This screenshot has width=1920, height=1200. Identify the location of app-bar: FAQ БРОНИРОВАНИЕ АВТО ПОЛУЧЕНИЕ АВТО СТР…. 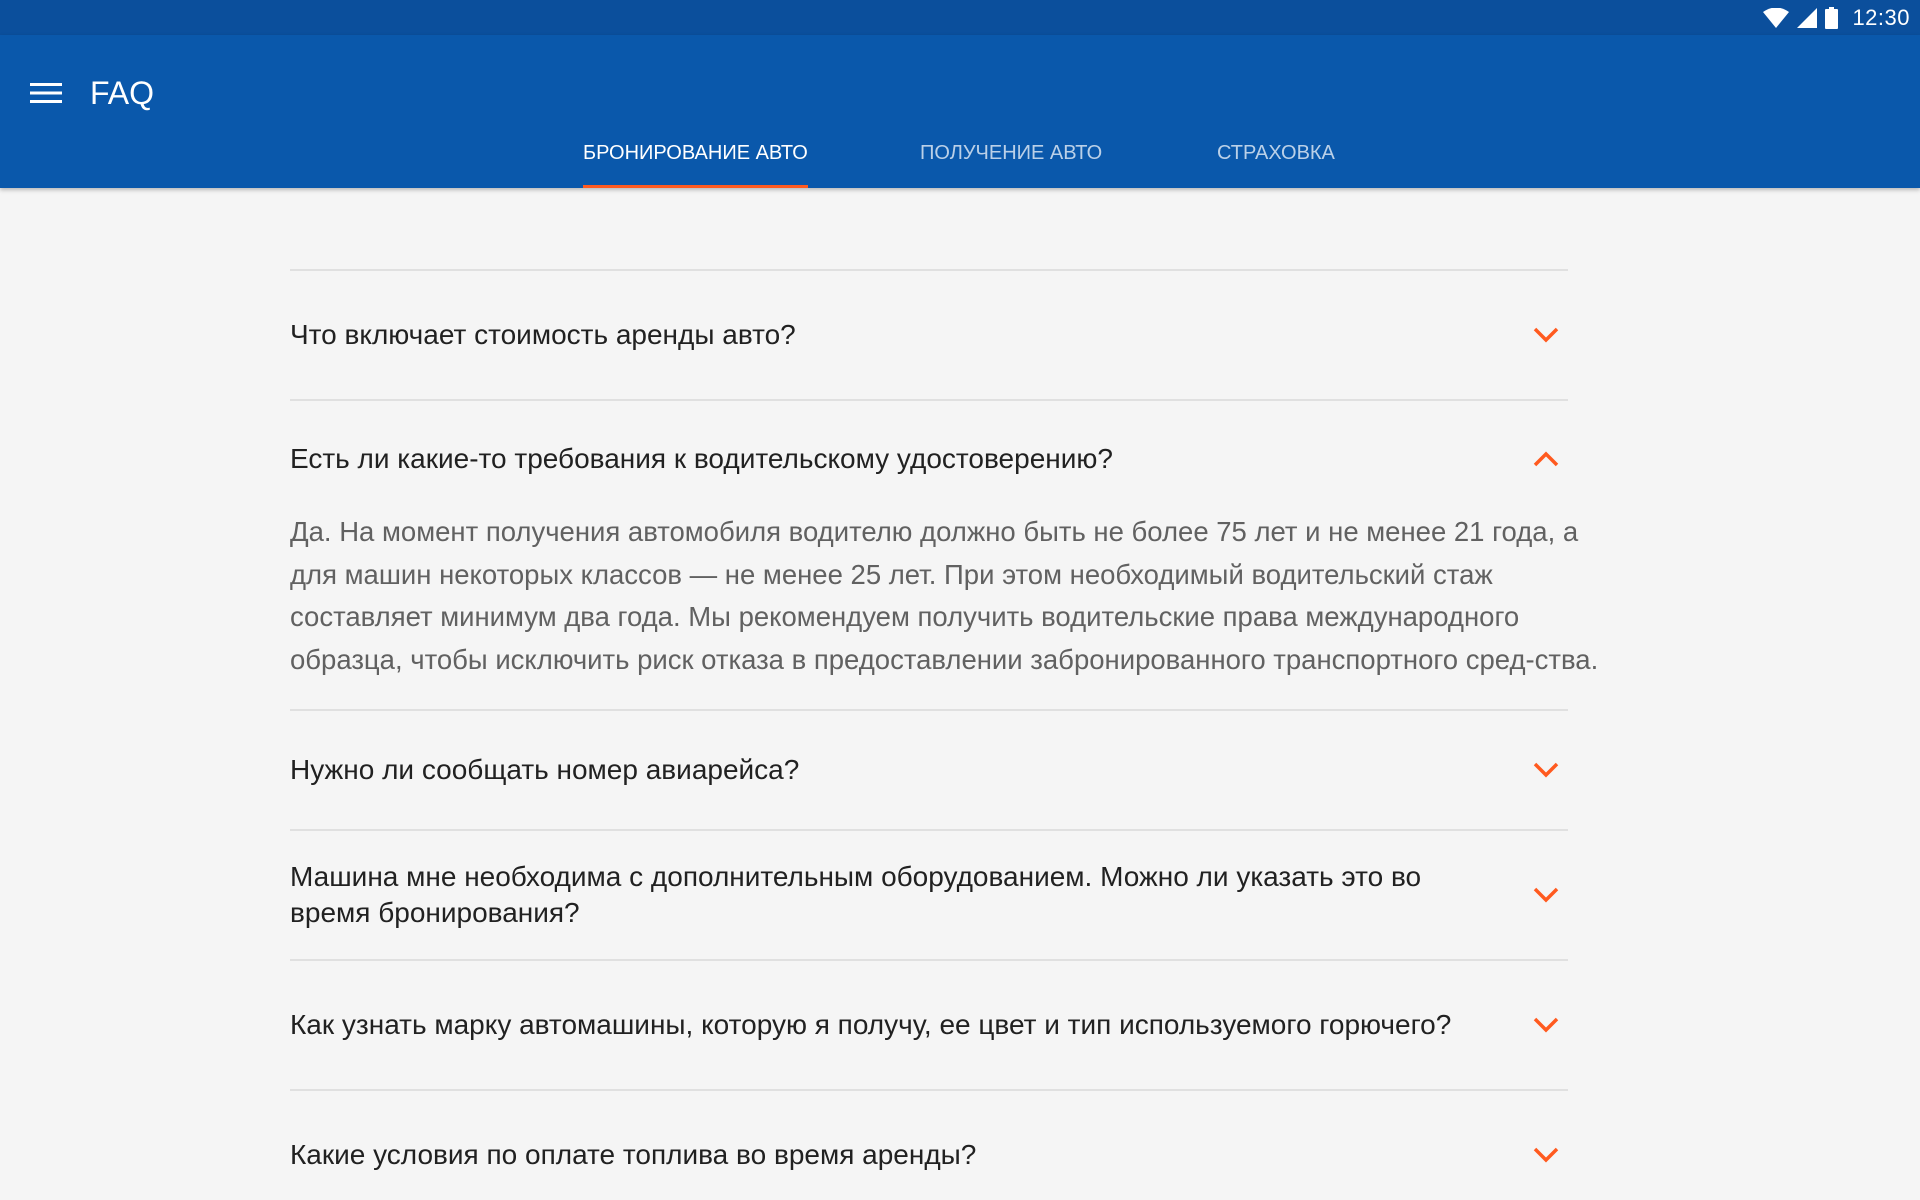
(960, 111).